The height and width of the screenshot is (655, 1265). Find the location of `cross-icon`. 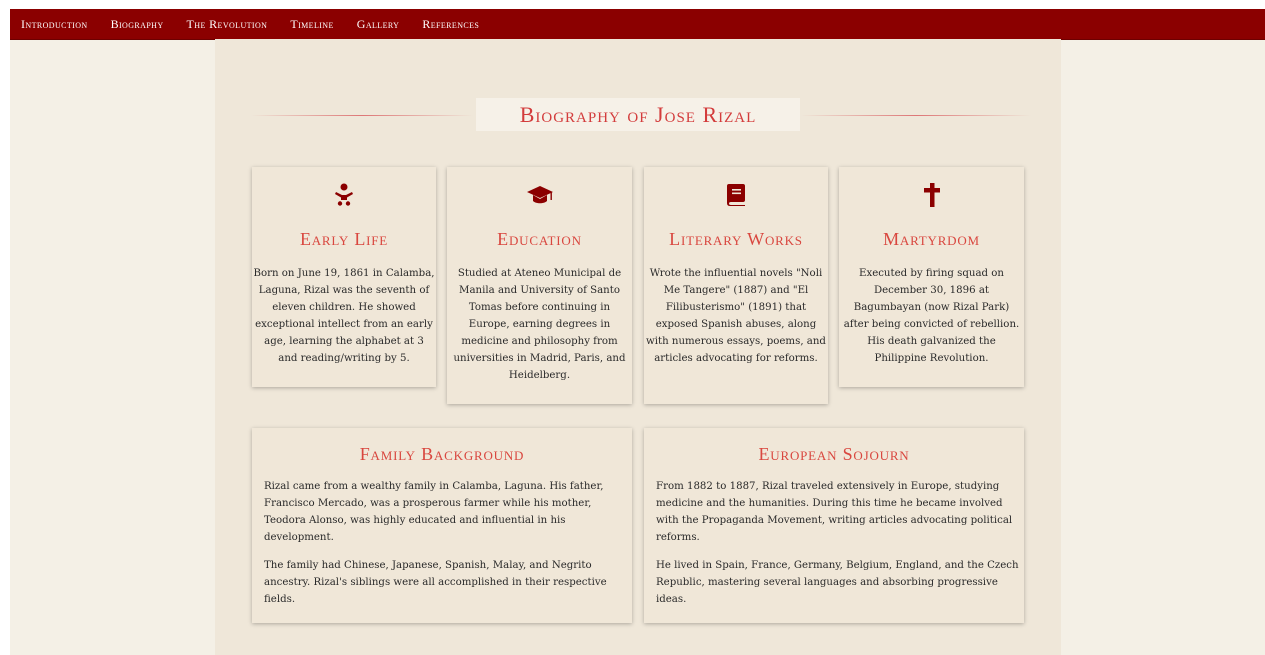

cross-icon is located at coordinates (931, 195).